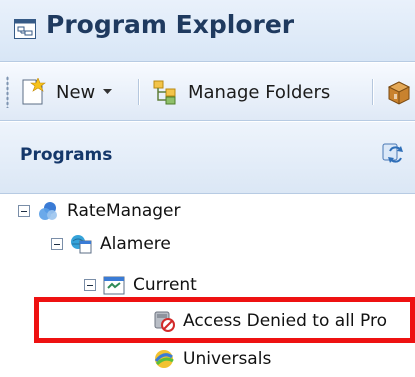  Describe the element at coordinates (170, 24) in the screenshot. I see `window-title: Program Explorer` at that location.